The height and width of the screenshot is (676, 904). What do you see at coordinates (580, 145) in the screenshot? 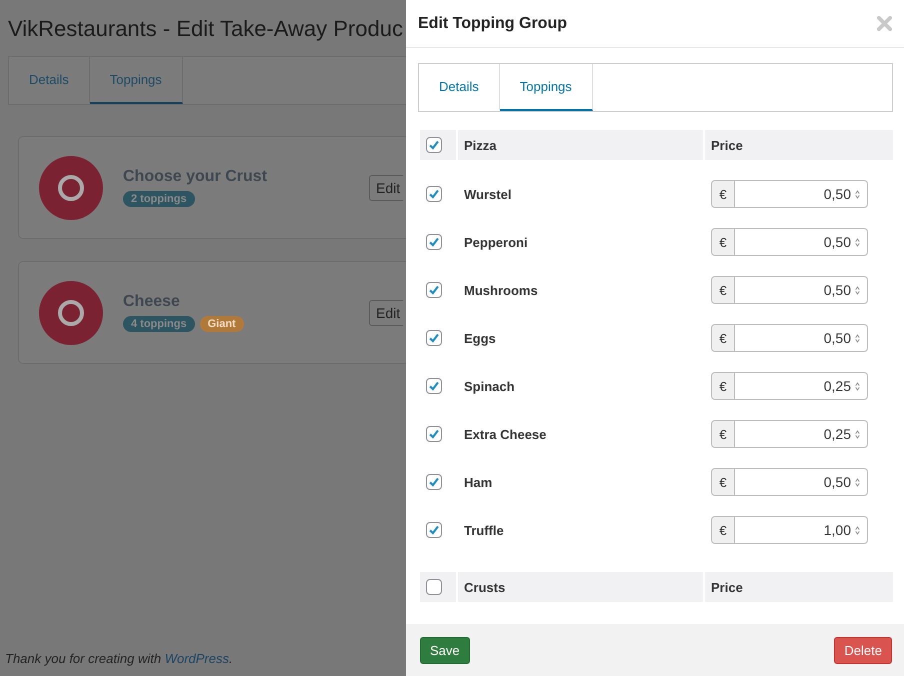
I see `column-header: Pizza` at bounding box center [580, 145].